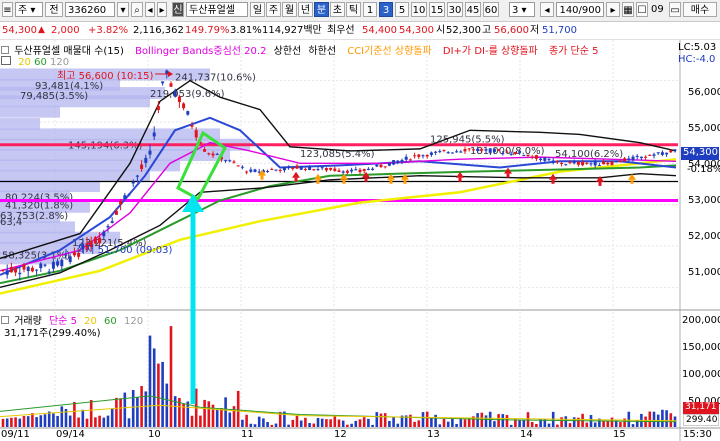 This screenshot has height=441, width=720. What do you see at coordinates (370, 9) in the screenshot?
I see `interval-1-button: 1` at bounding box center [370, 9].